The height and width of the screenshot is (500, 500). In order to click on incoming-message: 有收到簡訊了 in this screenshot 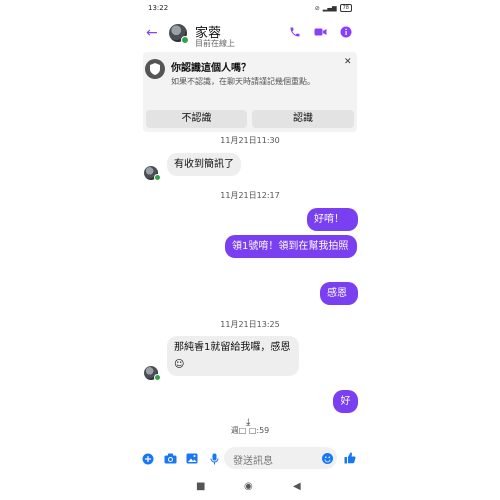, I will do `click(204, 164)`.